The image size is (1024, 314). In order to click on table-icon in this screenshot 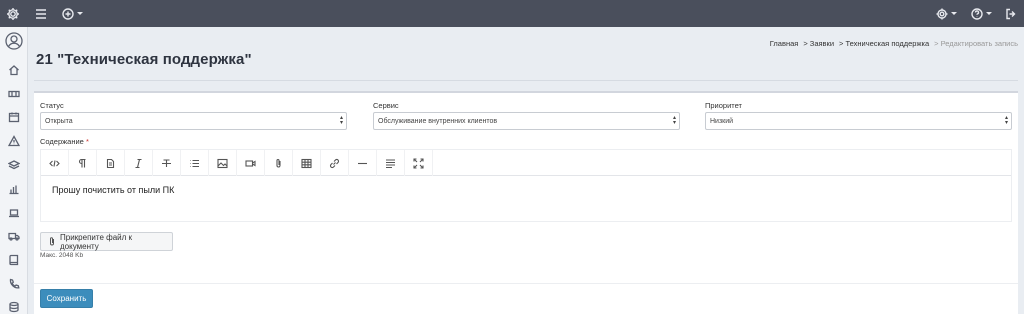, I will do `click(307, 163)`.